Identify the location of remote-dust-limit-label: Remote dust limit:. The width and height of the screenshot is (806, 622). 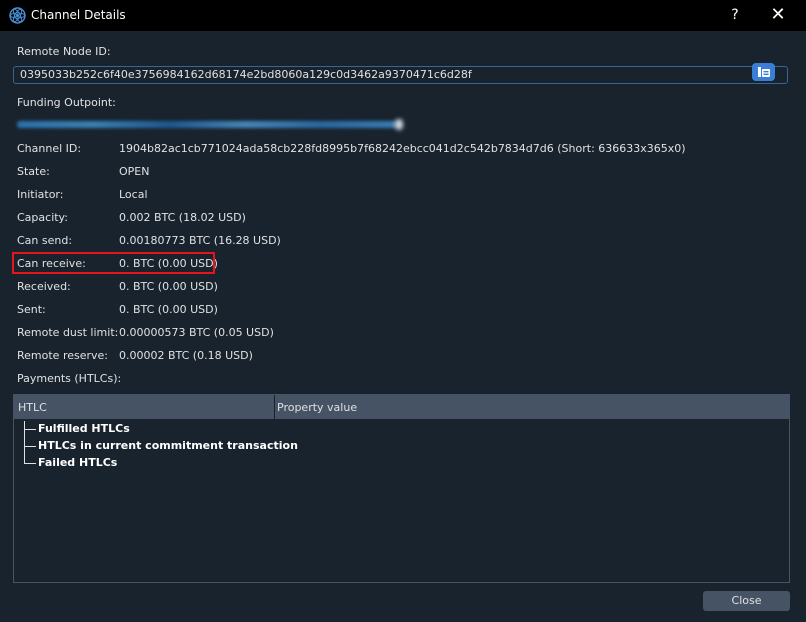
(68, 332).